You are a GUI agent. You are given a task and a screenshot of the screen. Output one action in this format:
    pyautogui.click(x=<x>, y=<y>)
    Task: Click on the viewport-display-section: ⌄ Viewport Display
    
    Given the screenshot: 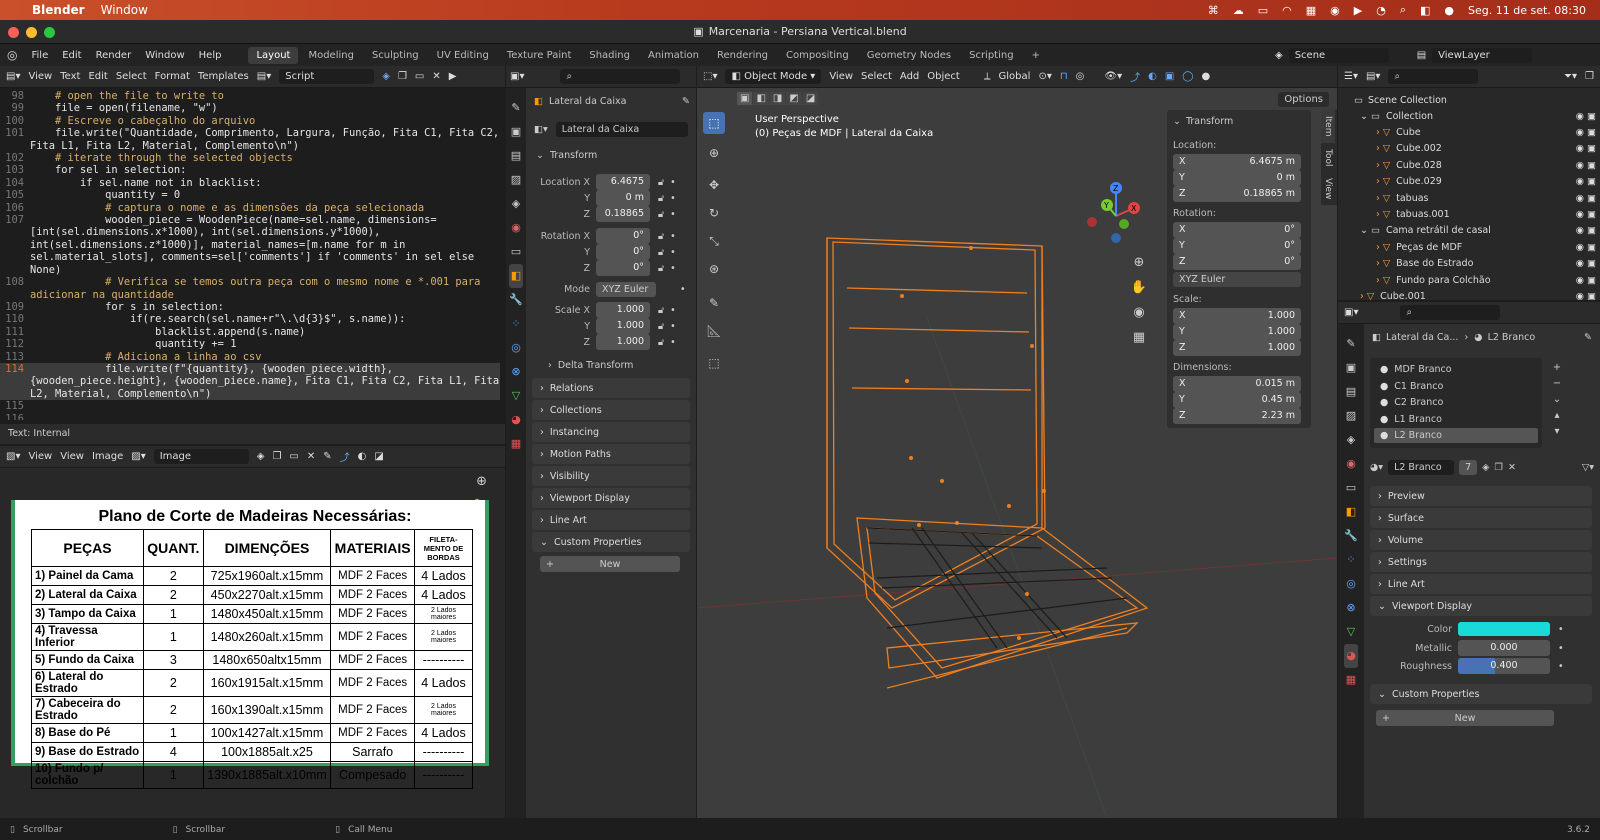 What is the action you would take?
    pyautogui.click(x=1481, y=606)
    